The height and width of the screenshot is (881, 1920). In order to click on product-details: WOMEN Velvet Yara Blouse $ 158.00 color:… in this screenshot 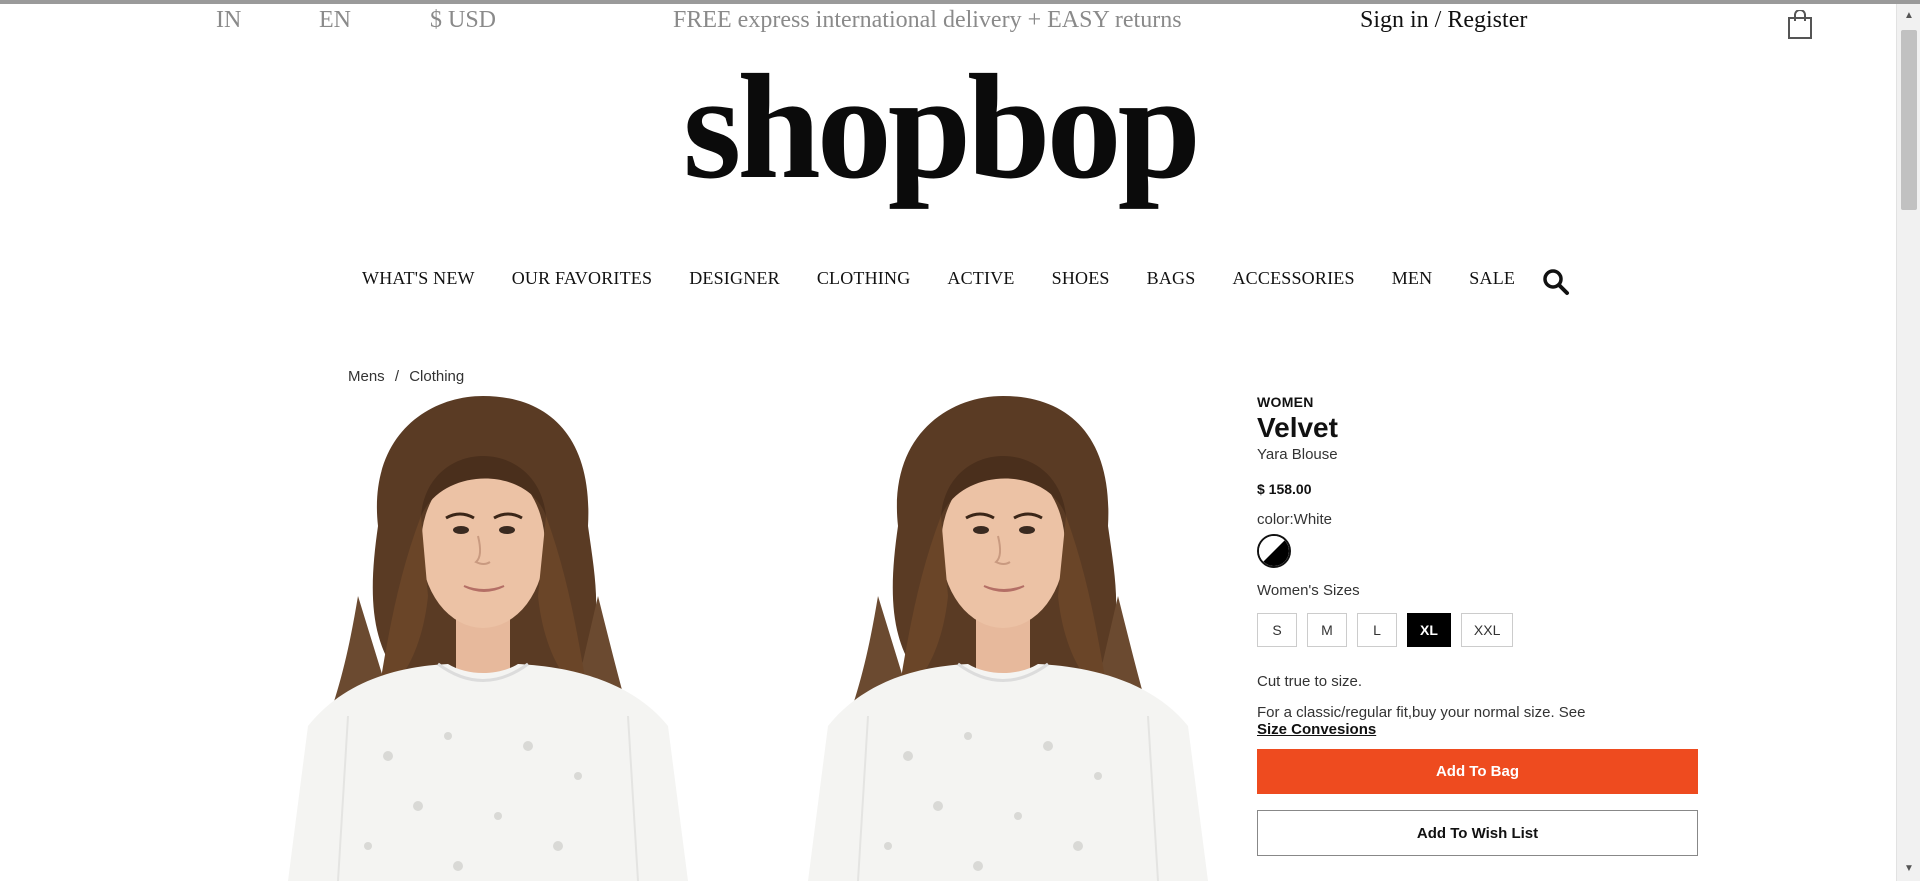, I will do `click(1479, 625)`.